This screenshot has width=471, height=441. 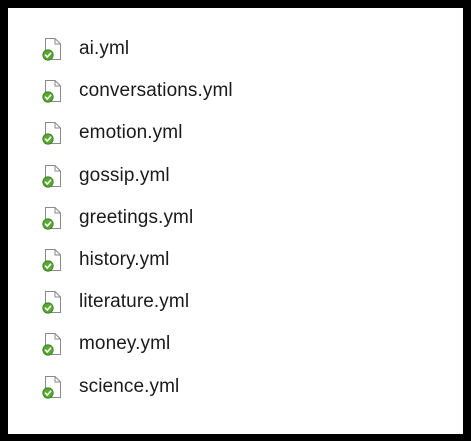 I want to click on file-name: greetings.yml, so click(x=136, y=217).